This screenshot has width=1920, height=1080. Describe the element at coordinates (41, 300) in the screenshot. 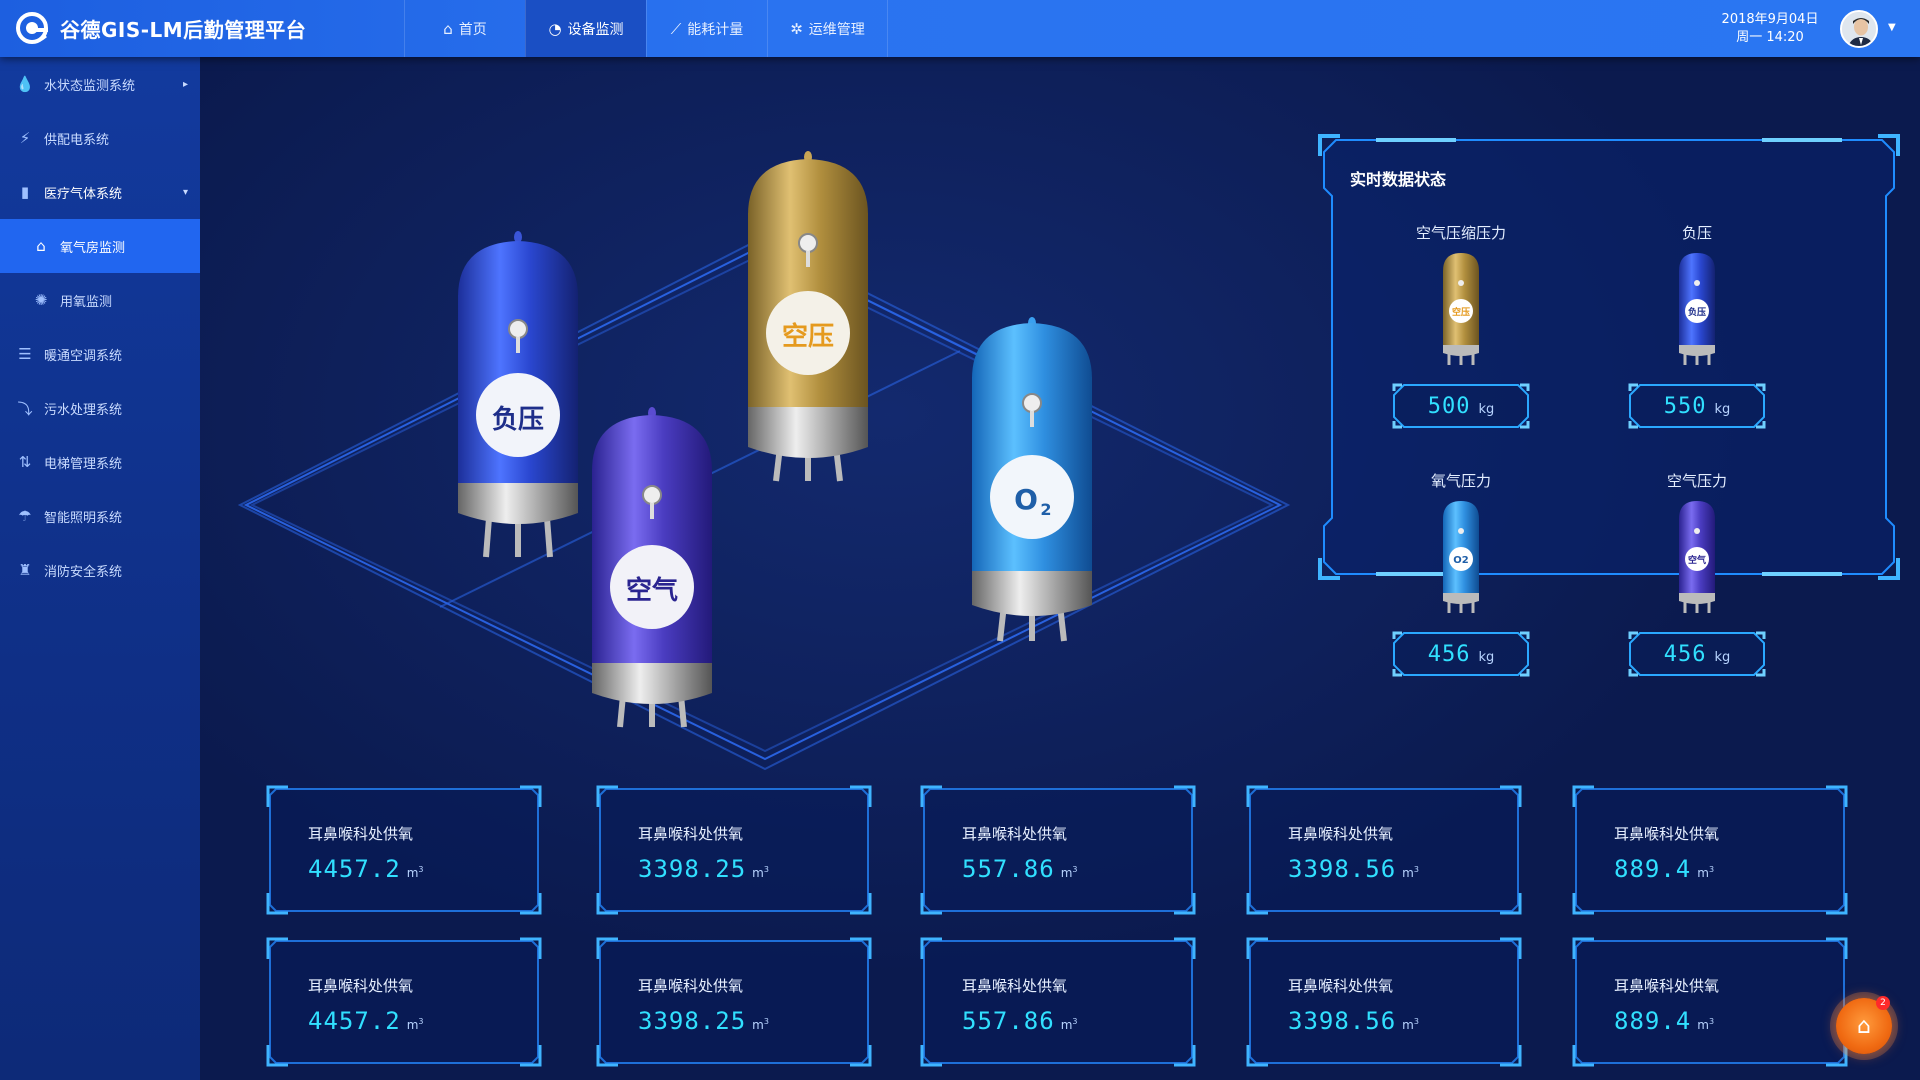

I see `fan-icon: ✺` at that location.